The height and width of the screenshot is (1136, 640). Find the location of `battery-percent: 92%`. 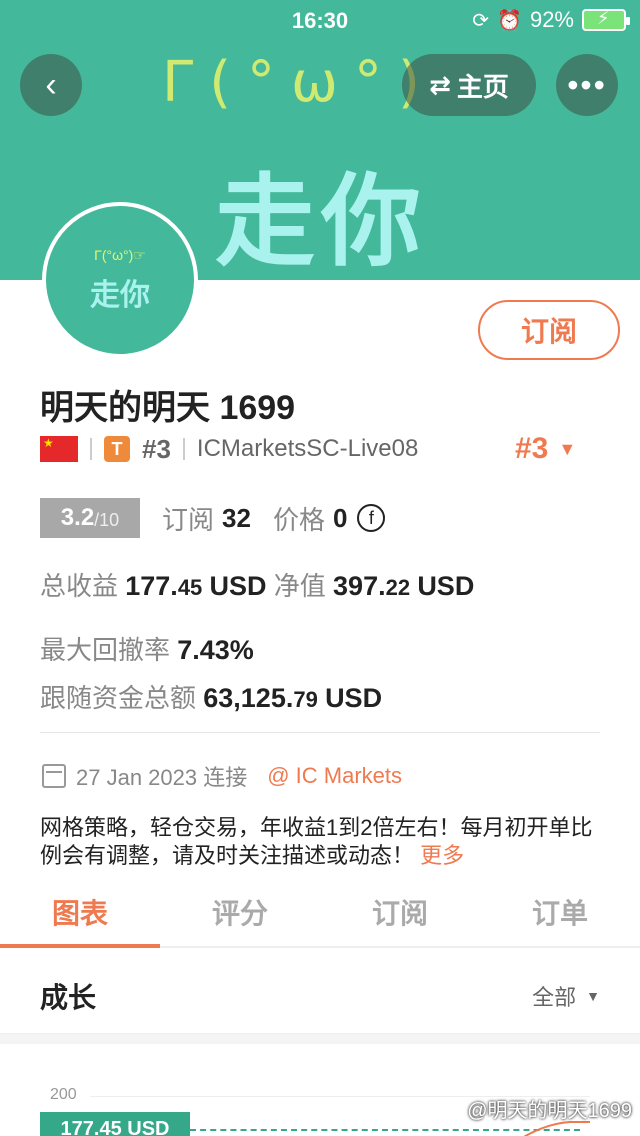

battery-percent: 92% is located at coordinates (551, 19).